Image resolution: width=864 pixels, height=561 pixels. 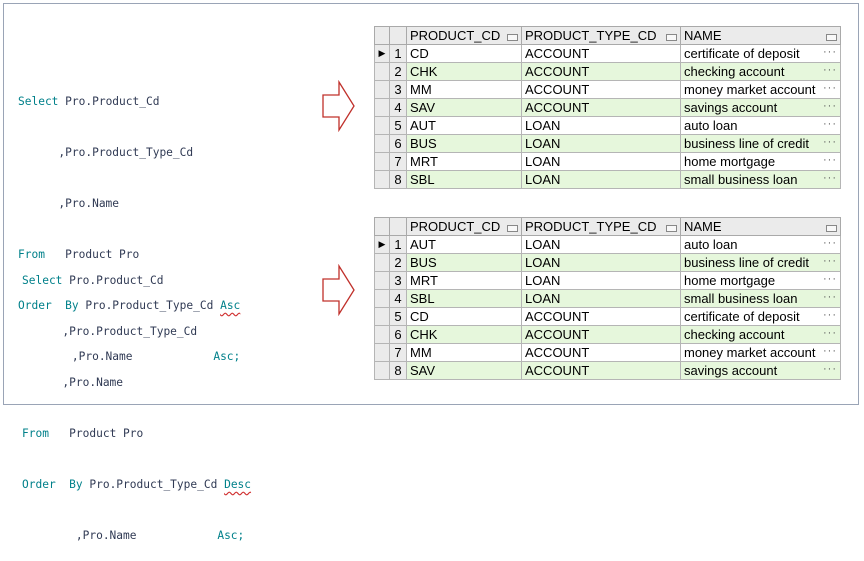 What do you see at coordinates (398, 53) in the screenshot?
I see `row-number: 1` at bounding box center [398, 53].